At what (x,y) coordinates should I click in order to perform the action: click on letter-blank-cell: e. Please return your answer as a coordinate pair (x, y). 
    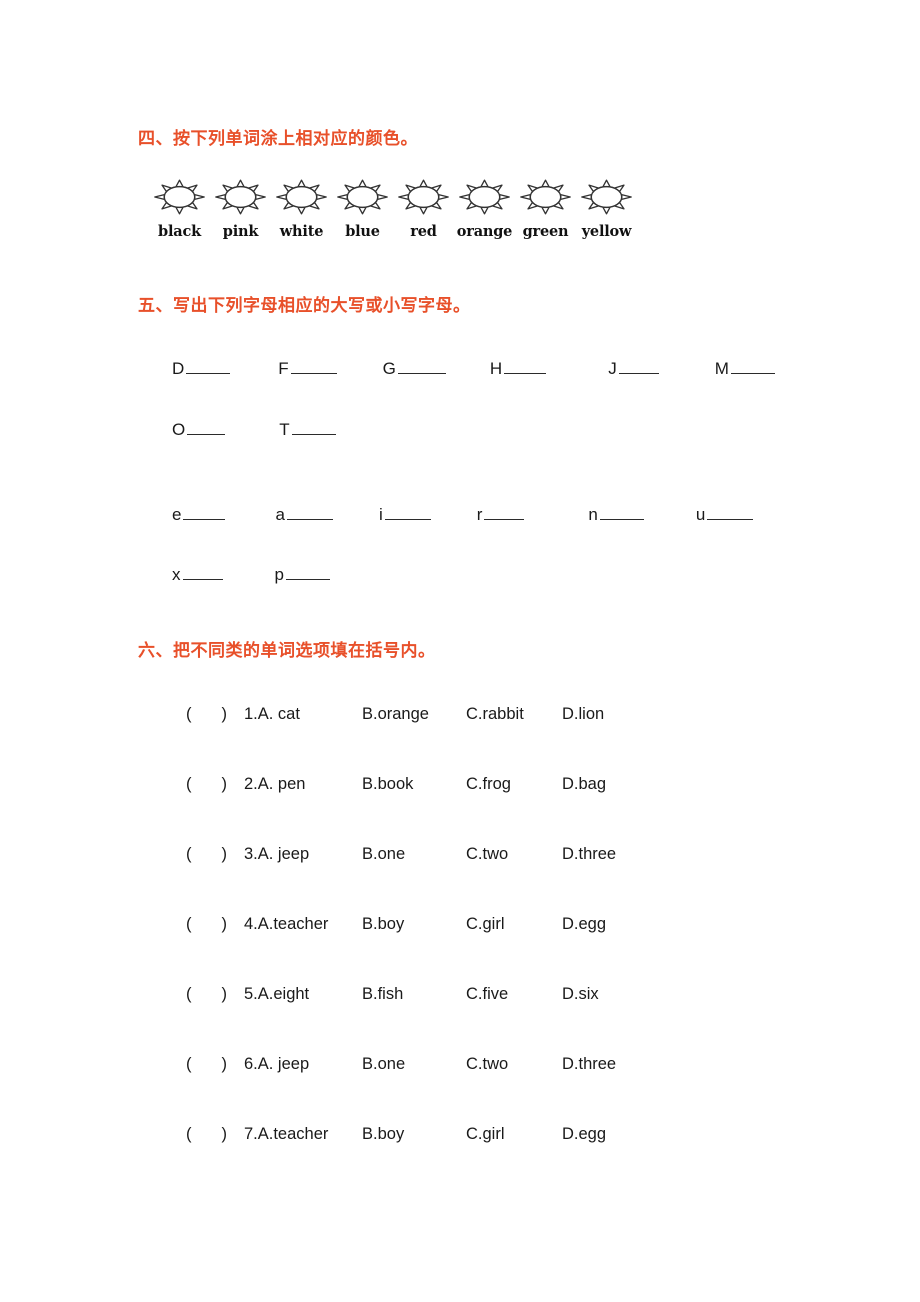
    Looking at the image, I should click on (199, 514).